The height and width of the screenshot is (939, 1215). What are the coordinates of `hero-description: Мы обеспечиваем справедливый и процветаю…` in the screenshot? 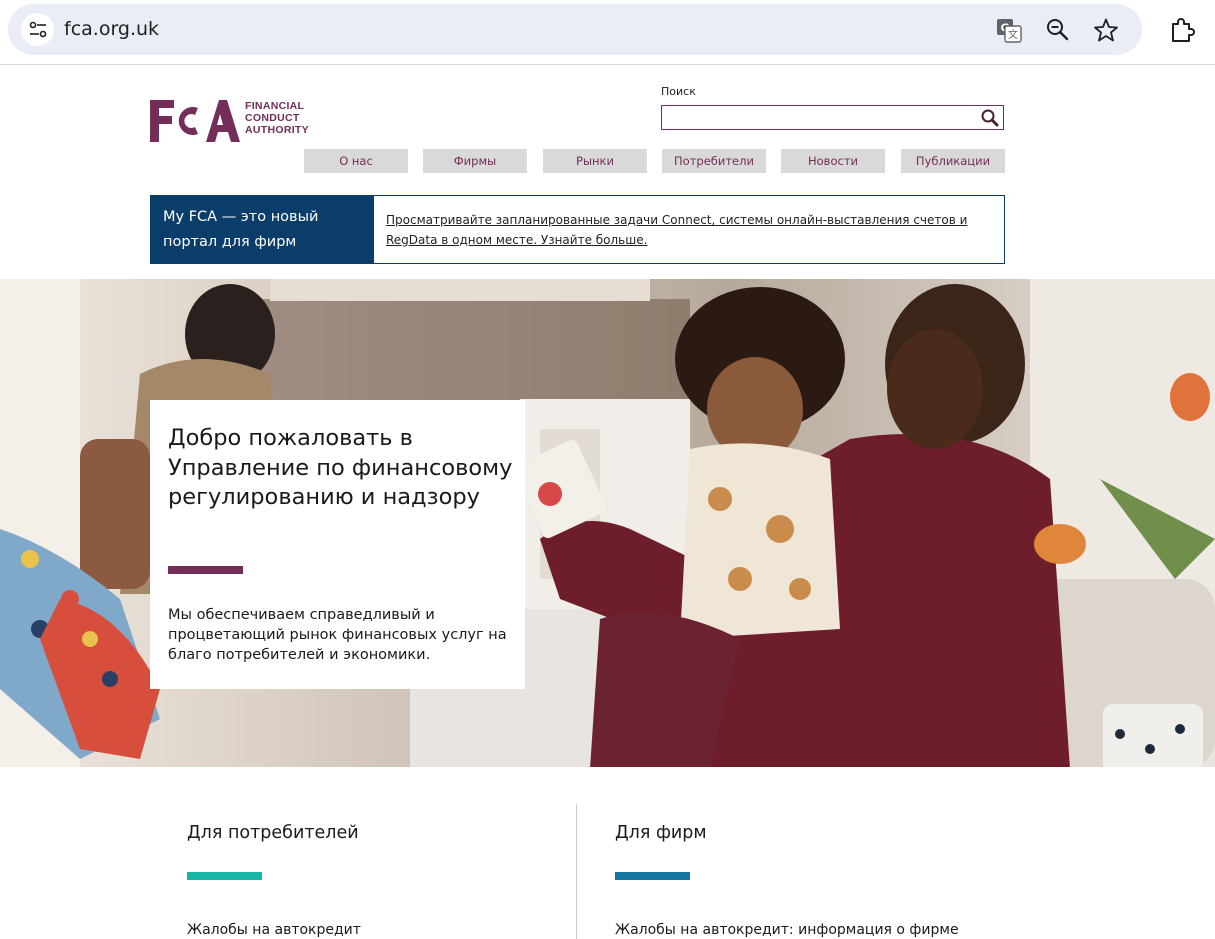 It's located at (337, 635).